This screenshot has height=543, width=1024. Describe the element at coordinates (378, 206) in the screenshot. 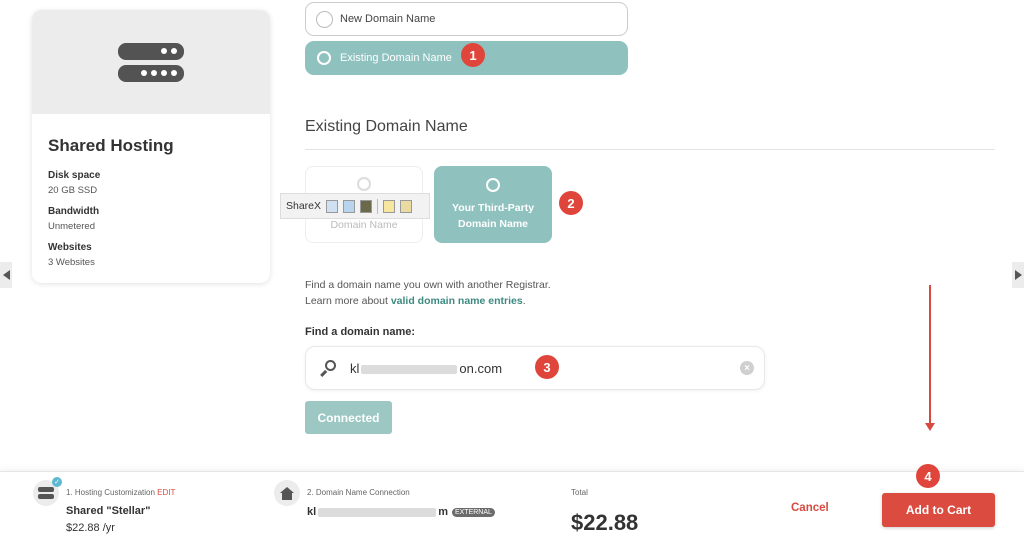

I see `toolbar-divider` at that location.